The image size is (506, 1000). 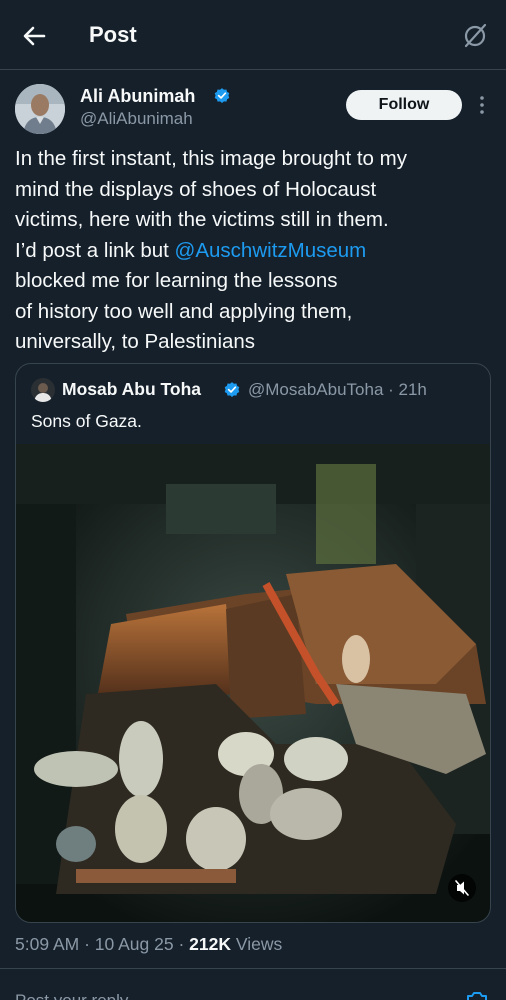 I want to click on more-options-button, so click(x=482, y=105).